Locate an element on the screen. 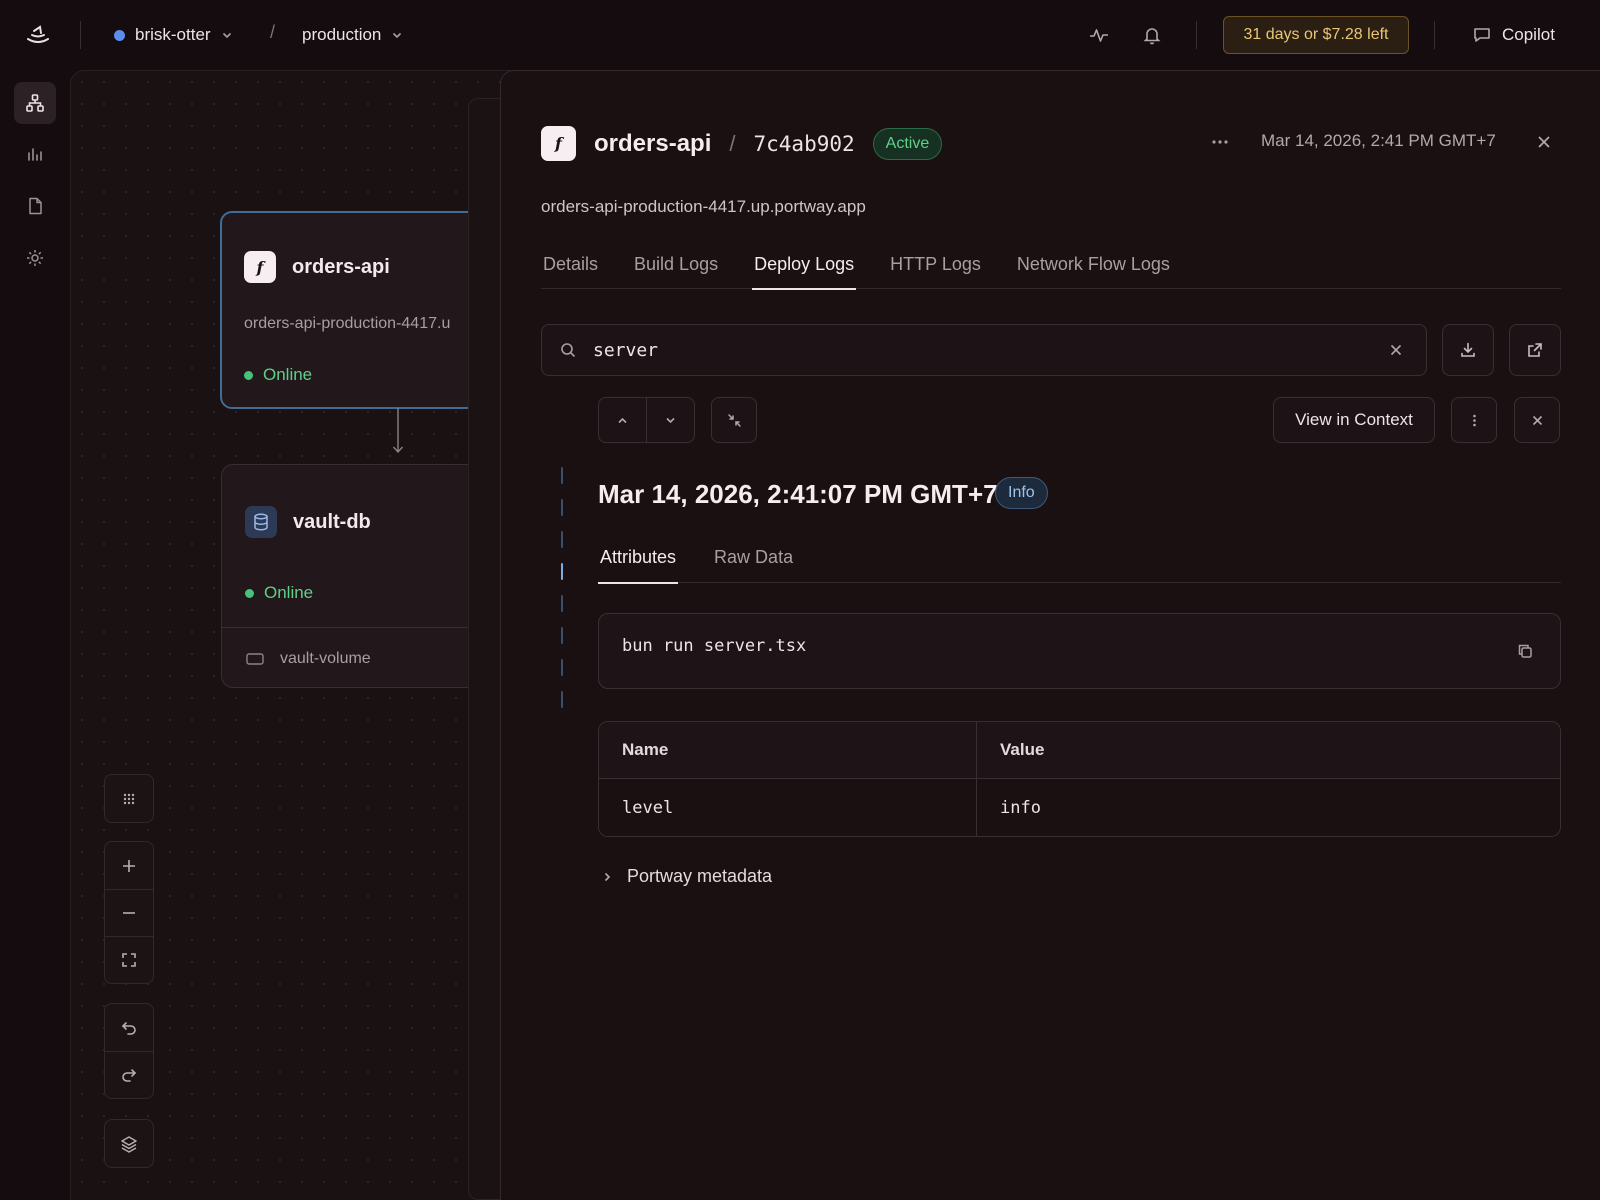 This screenshot has height=1200, width=1600. vertical-dots-icon is located at coordinates (1474, 420).